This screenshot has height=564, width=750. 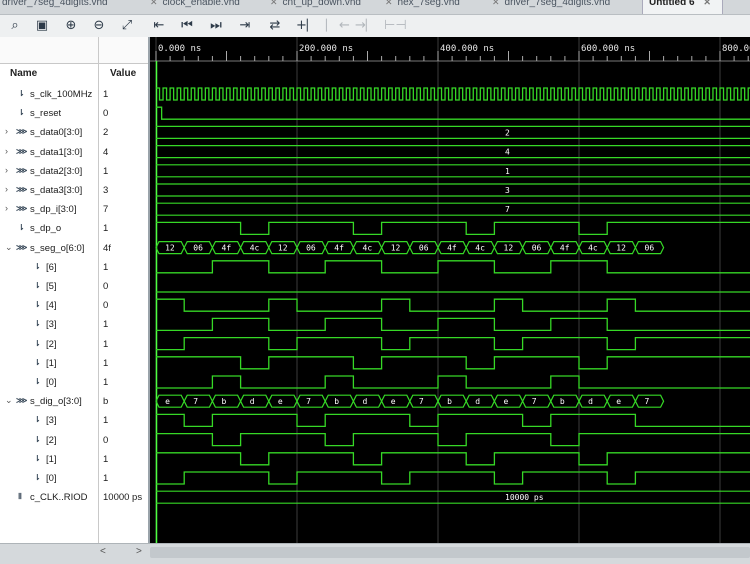 I want to click on scroll-right-icon: >, so click(x=139, y=551).